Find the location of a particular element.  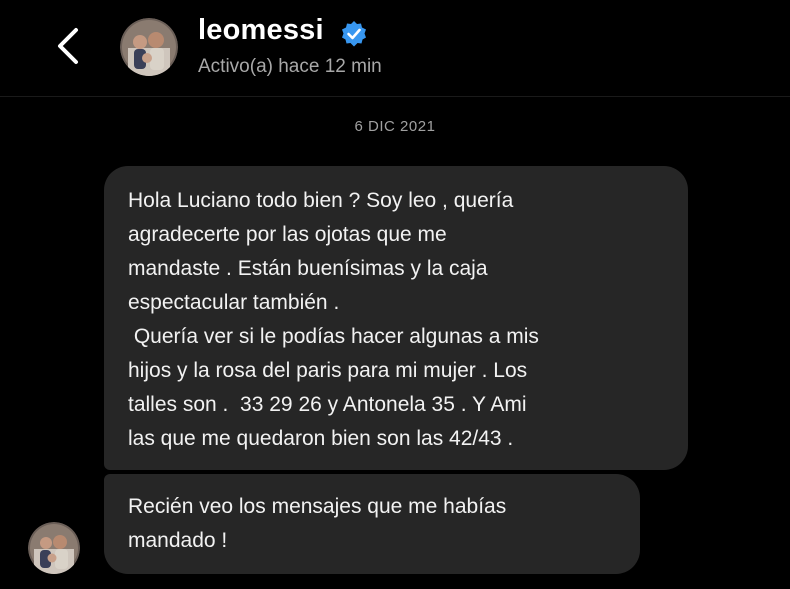

message-line: las que me quedaron bien son las 42/43 . is located at coordinates (321, 438).